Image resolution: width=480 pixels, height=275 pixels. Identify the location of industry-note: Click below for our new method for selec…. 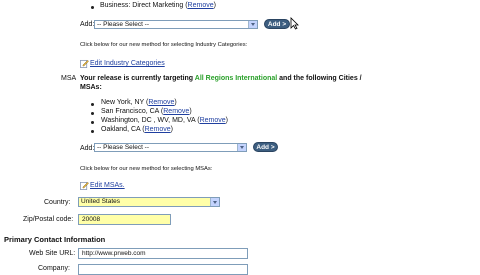
(164, 45).